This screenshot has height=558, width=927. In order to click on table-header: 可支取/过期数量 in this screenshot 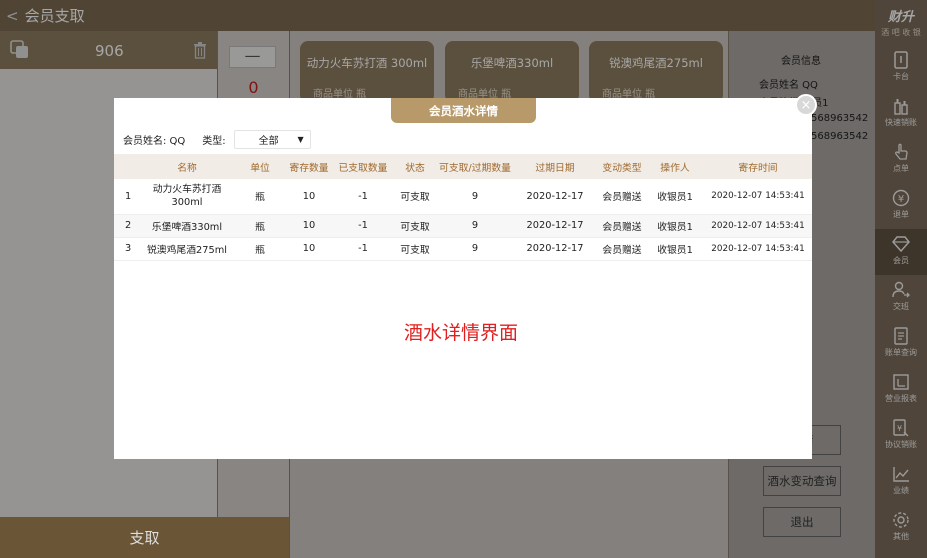, I will do `click(475, 168)`.